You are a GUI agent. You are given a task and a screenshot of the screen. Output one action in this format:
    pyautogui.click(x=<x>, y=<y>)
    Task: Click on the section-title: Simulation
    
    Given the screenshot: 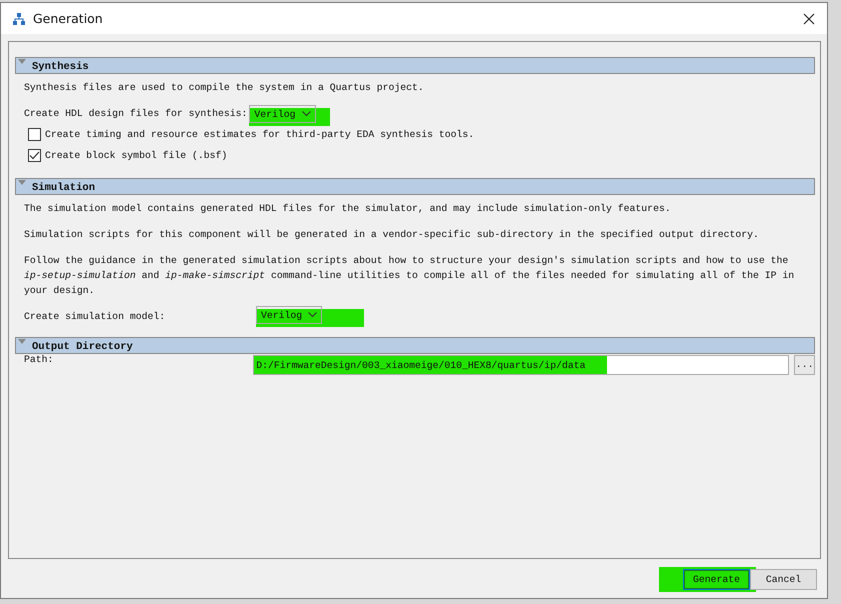 What is the action you would take?
    pyautogui.click(x=64, y=188)
    